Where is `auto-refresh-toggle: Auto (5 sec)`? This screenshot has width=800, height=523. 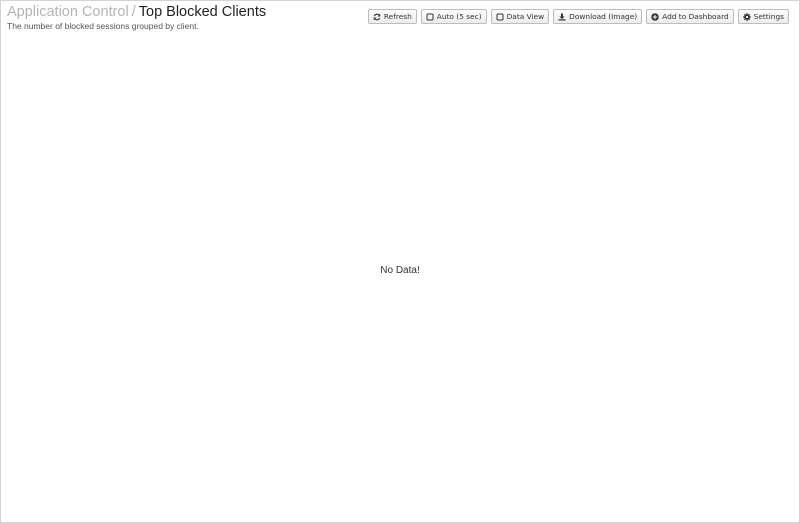 auto-refresh-toggle: Auto (5 sec) is located at coordinates (453, 16).